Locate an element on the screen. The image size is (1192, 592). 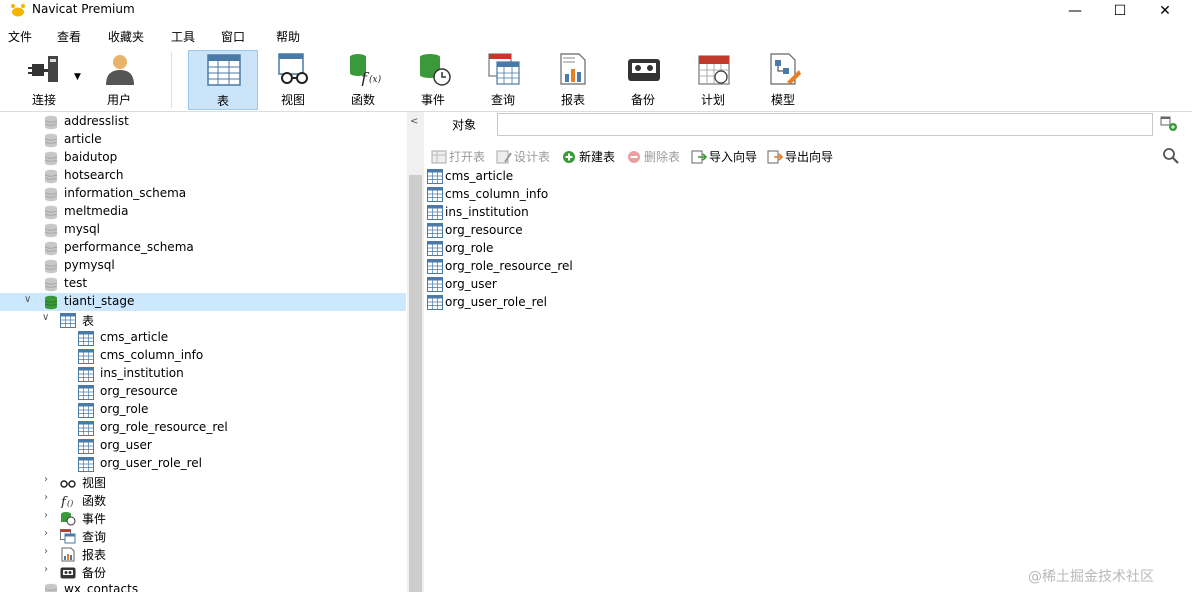
menu-window: 窗口 is located at coordinates (233, 36).